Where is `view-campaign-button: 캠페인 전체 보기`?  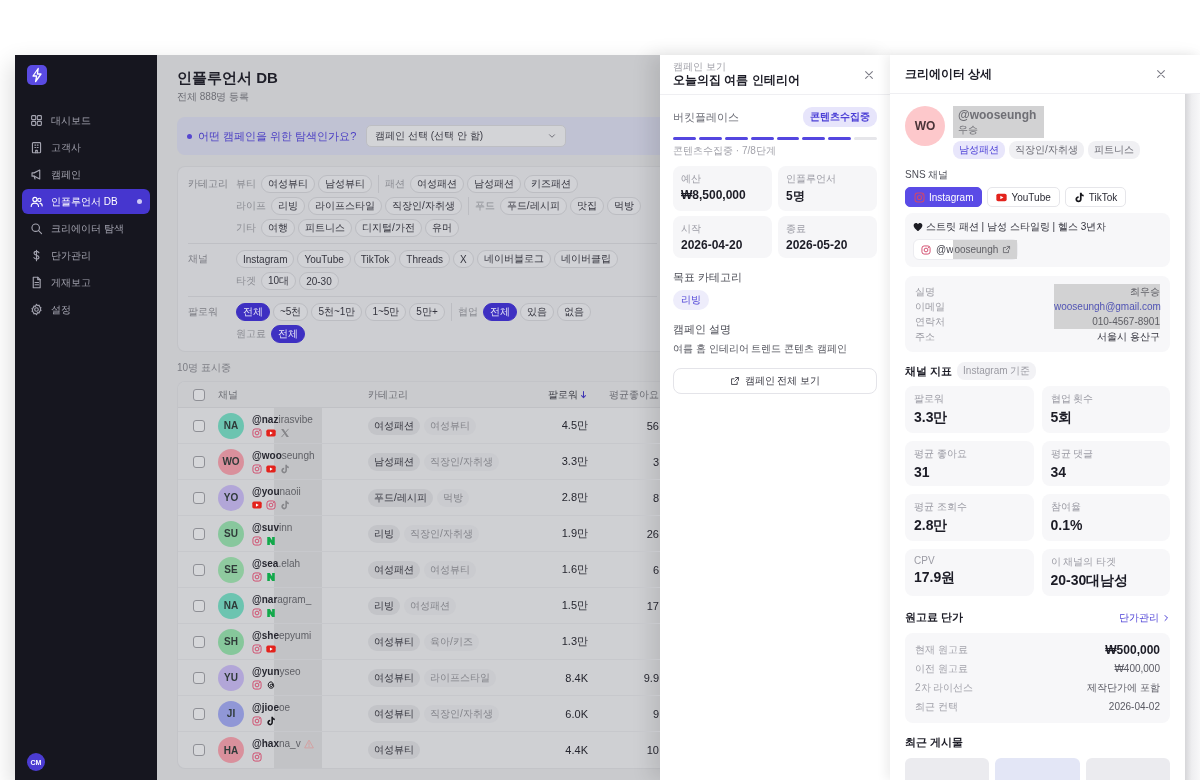
view-campaign-button: 캠페인 전체 보기 is located at coordinates (775, 381).